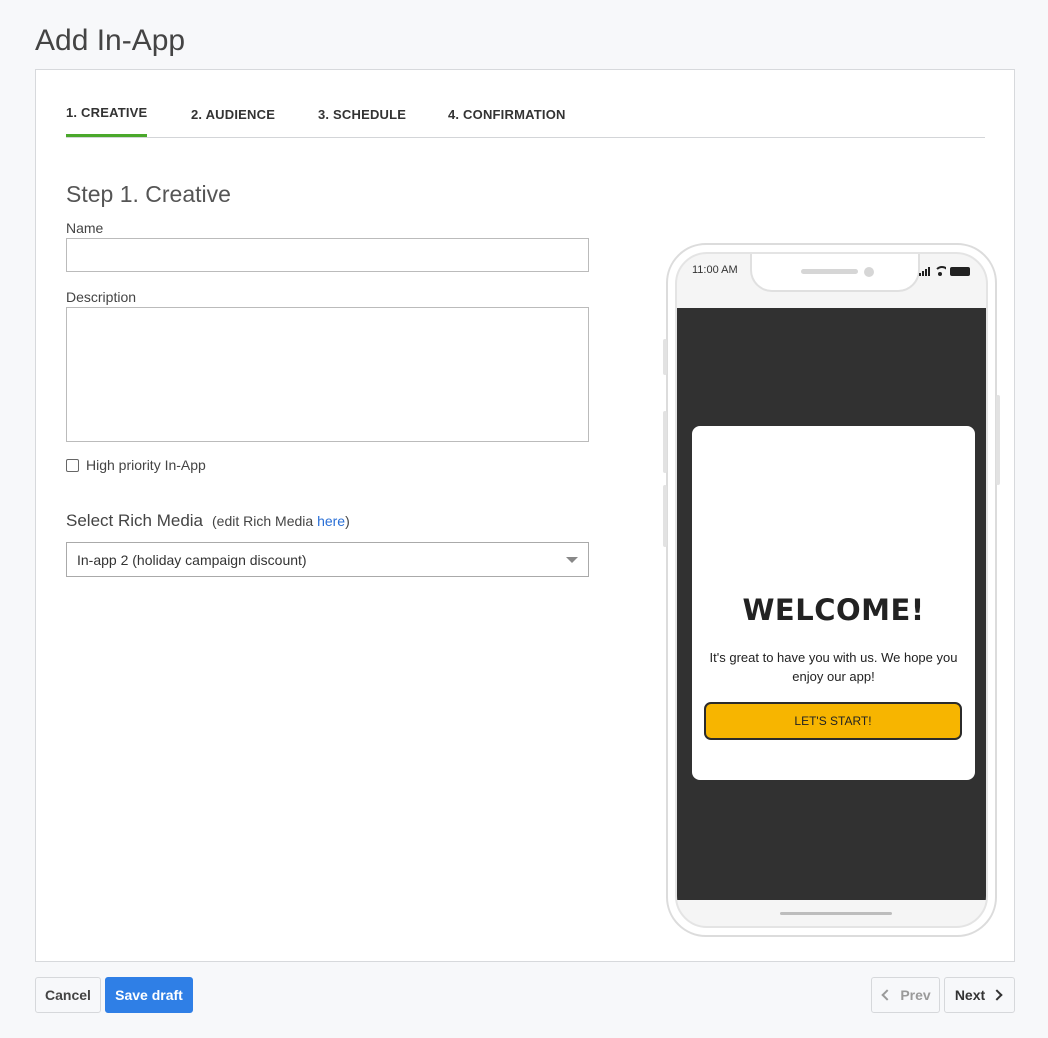  I want to click on volume-down-button, so click(665, 516).